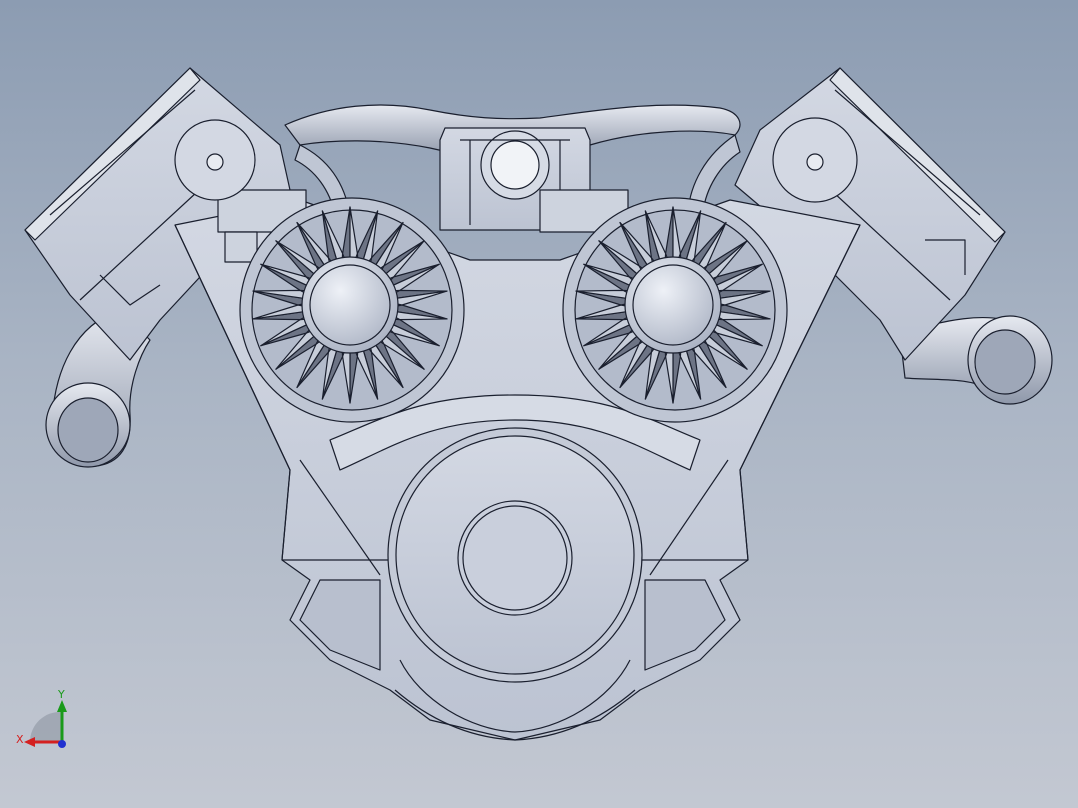 This screenshot has width=1078, height=808. What do you see at coordinates (350, 305) in the screenshot?
I see `left-gear-hub` at bounding box center [350, 305].